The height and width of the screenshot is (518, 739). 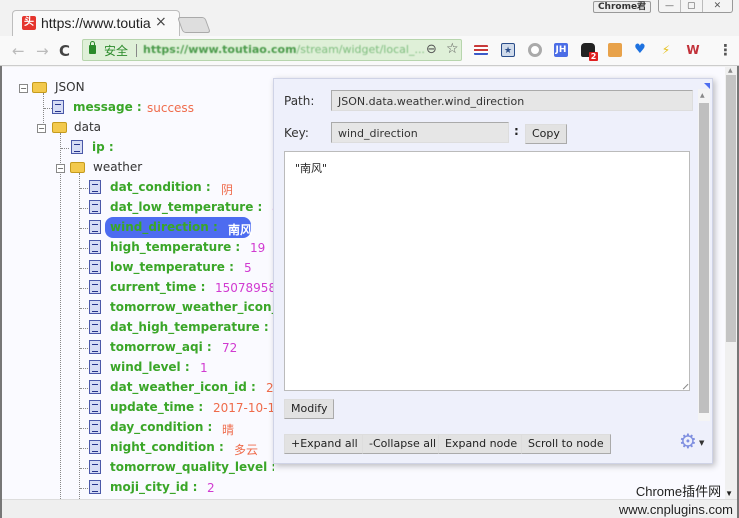 I want to click on tree-key: high_temperature :, so click(x=175, y=250).